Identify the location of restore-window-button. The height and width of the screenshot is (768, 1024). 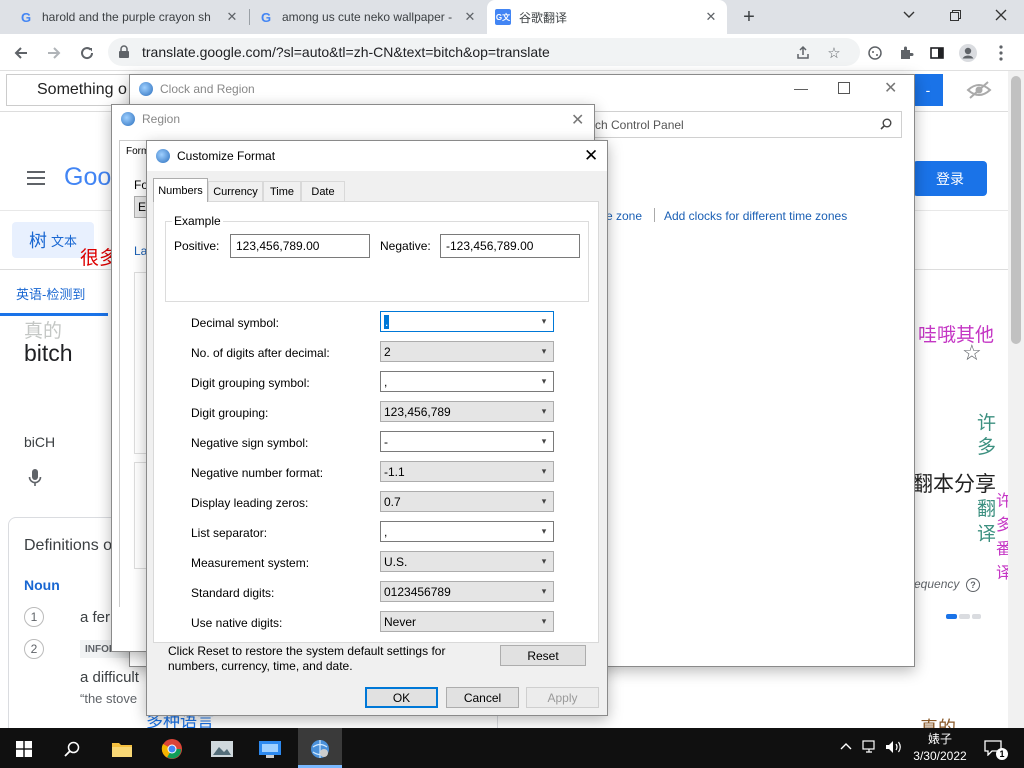
(955, 15).